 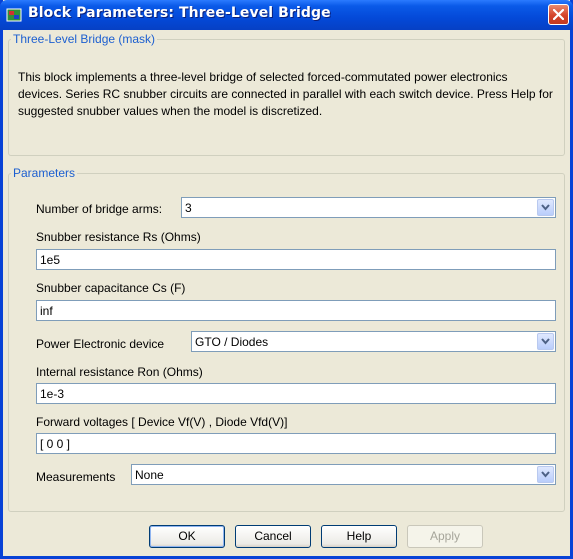 What do you see at coordinates (119, 372) in the screenshot?
I see `internal-resistance-label: Internal resistance Ron (Ohms)` at bounding box center [119, 372].